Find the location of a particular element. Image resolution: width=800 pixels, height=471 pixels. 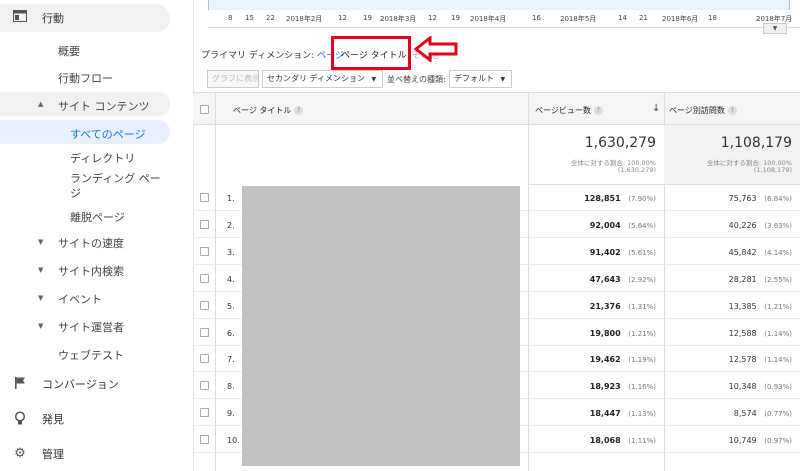

row-number: 4. is located at coordinates (231, 279).